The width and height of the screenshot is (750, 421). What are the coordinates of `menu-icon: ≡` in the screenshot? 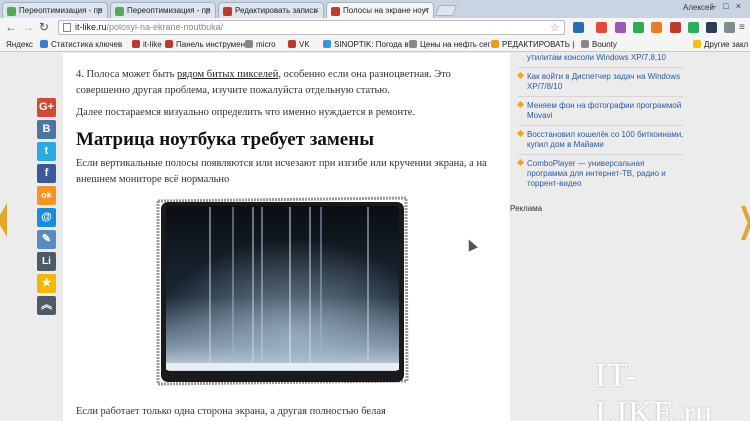 It's located at (743, 27).